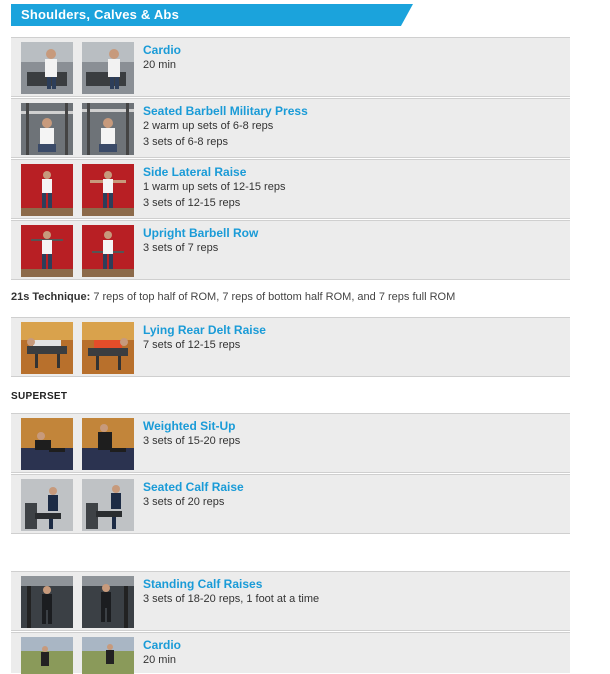  Describe the element at coordinates (185, 142) in the screenshot. I see `exercise-detail: 3 sets of 6-8 reps` at that location.